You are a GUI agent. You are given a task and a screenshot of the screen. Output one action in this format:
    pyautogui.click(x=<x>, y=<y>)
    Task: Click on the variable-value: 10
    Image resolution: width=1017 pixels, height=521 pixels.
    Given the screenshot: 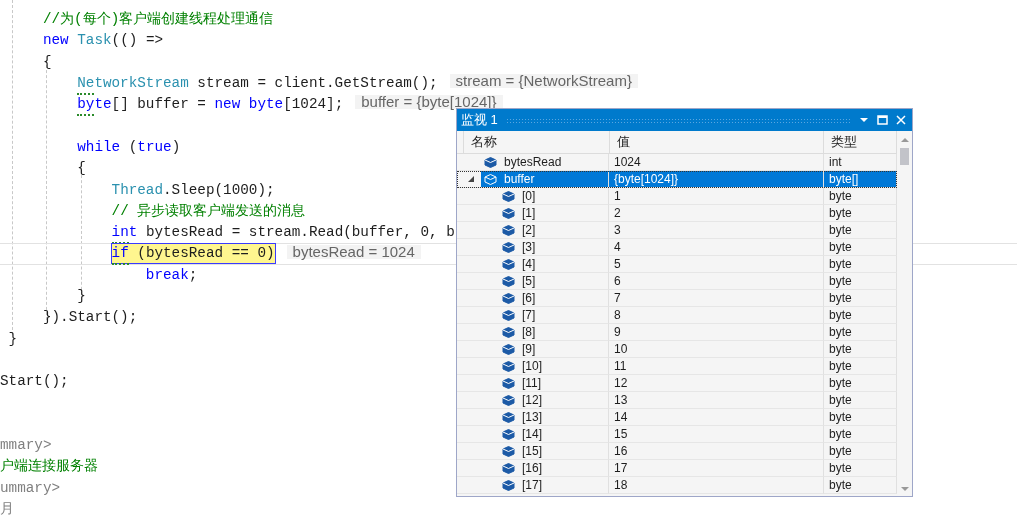 What is the action you would take?
    pyautogui.click(x=621, y=349)
    